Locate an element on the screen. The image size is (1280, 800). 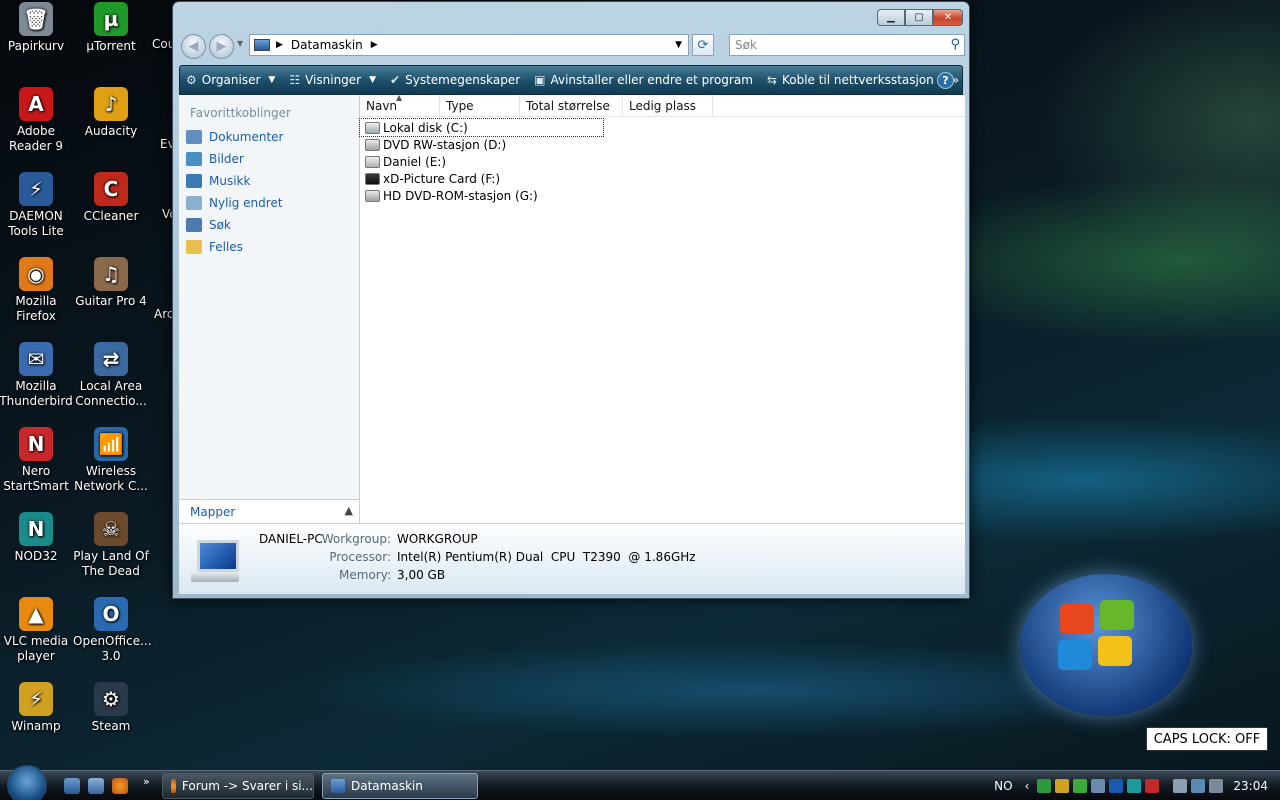
firefox-quicklaunch-icon is located at coordinates (120, 786).